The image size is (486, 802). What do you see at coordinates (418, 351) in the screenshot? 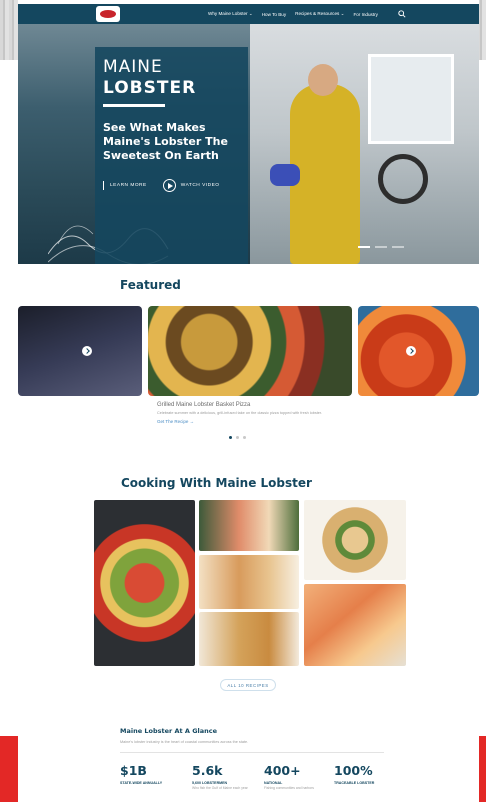
I see `card-lobsters` at bounding box center [418, 351].